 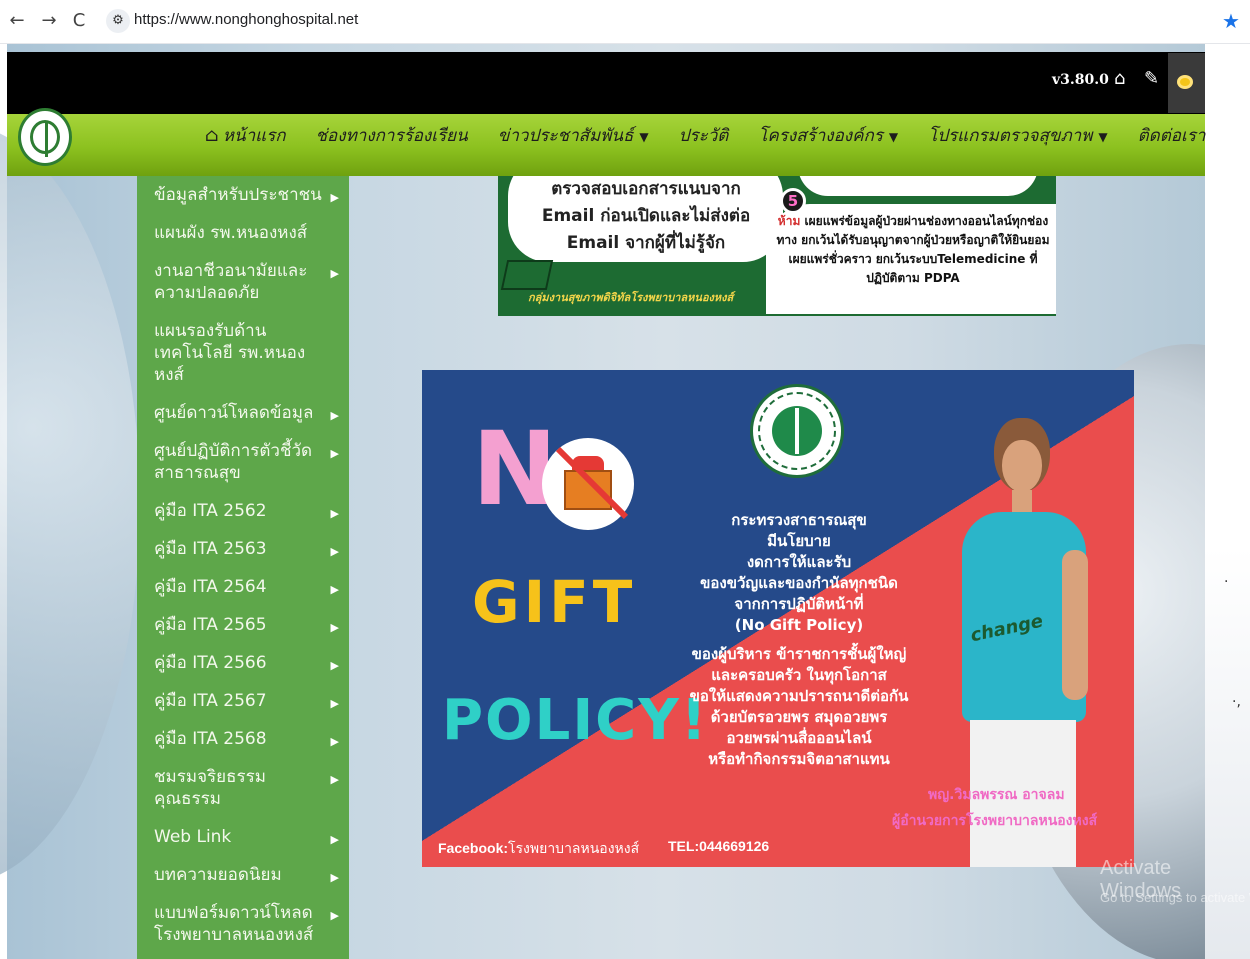 What do you see at coordinates (554, 602) in the screenshot?
I see `poster-gift-word: GIFT` at bounding box center [554, 602].